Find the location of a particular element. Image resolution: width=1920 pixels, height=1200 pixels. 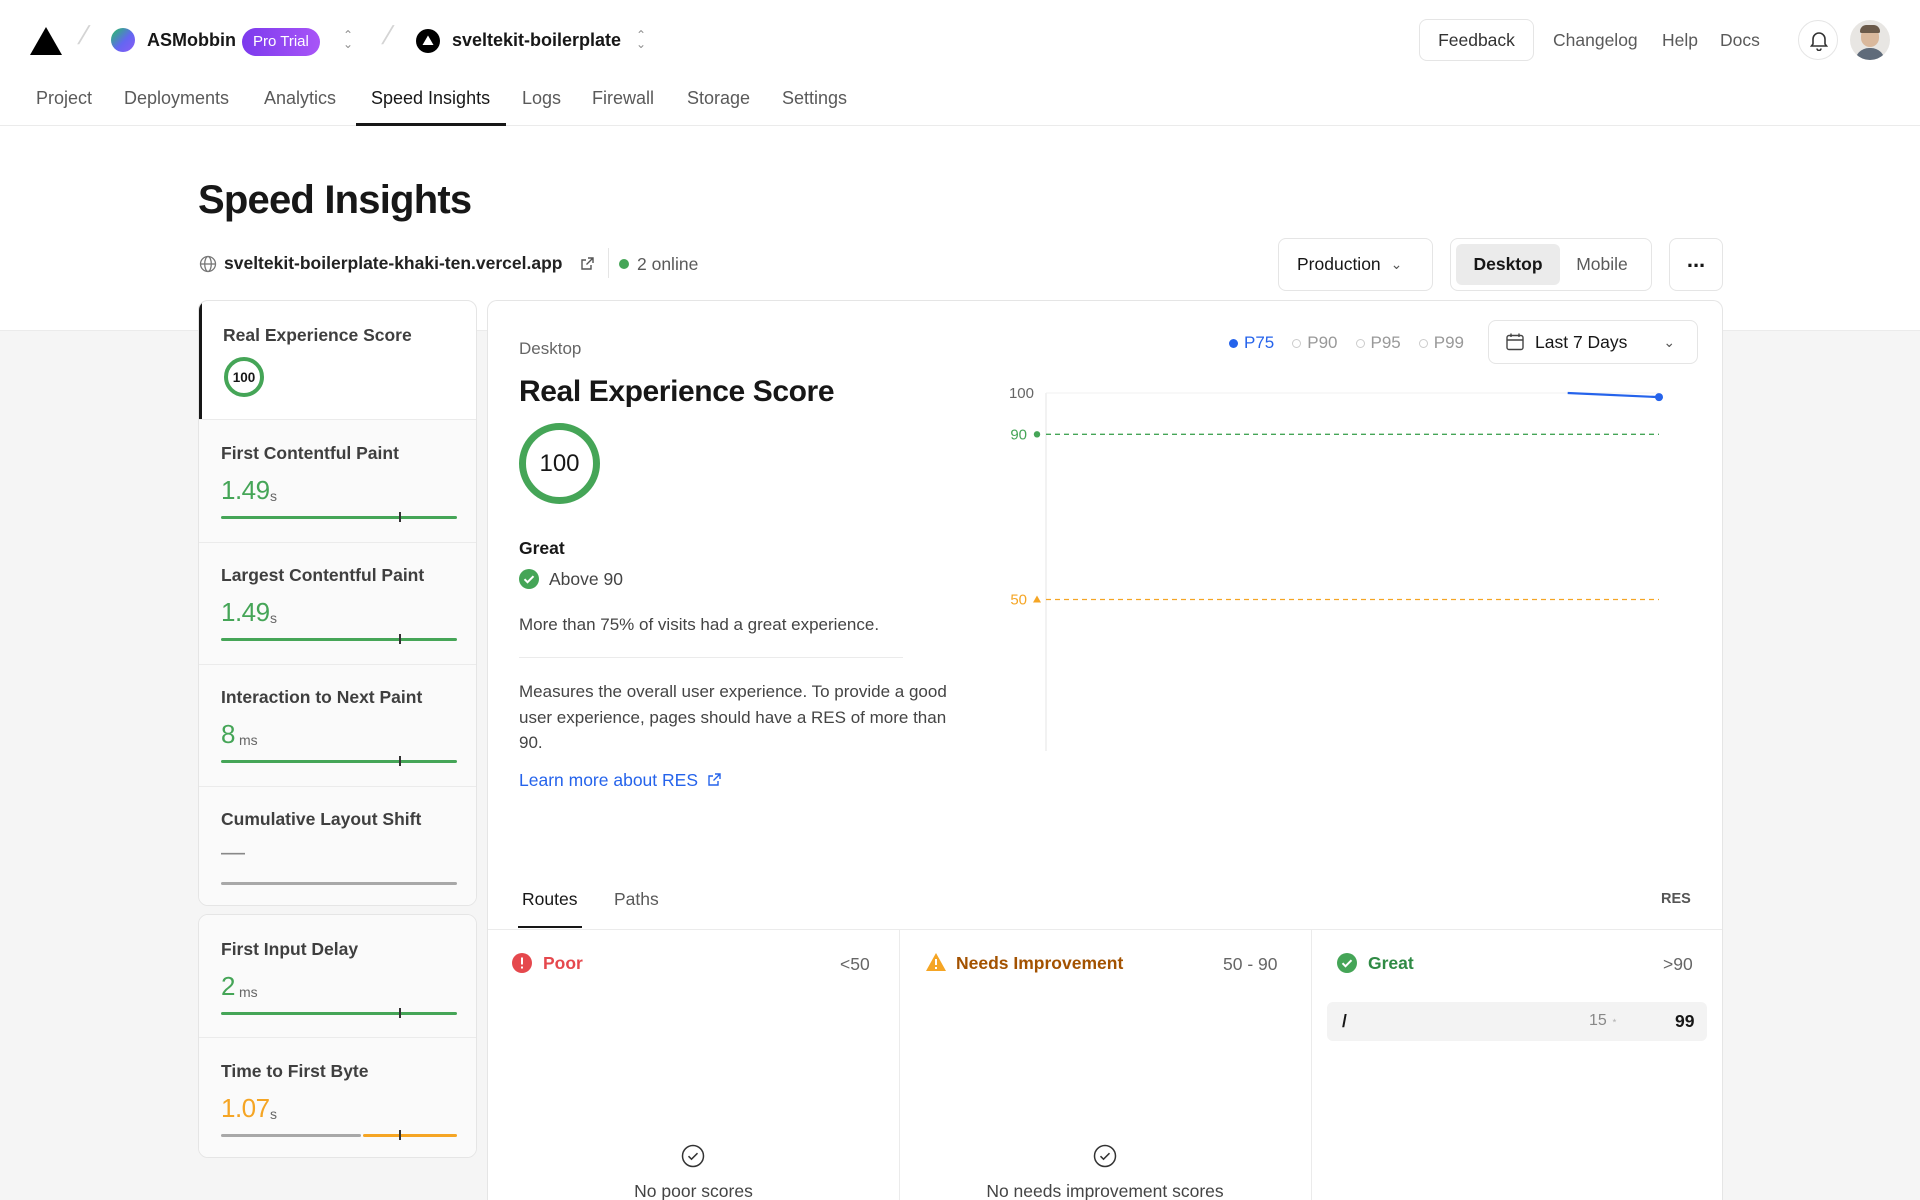

routes-active-indicator is located at coordinates (550, 927).